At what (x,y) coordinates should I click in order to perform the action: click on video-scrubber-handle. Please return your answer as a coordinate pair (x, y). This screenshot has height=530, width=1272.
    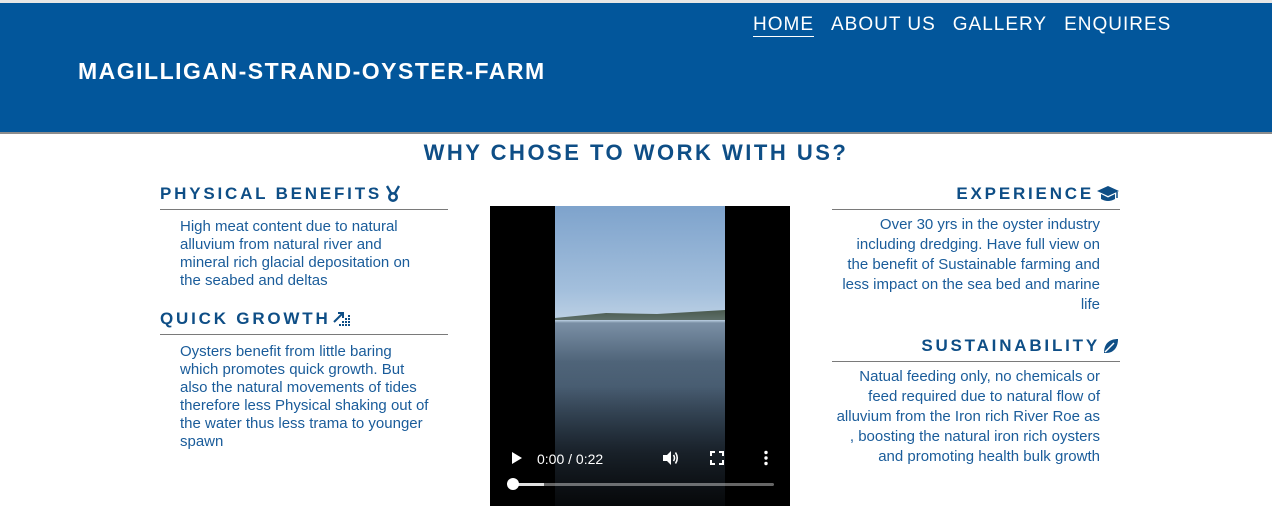
    Looking at the image, I should click on (513, 484).